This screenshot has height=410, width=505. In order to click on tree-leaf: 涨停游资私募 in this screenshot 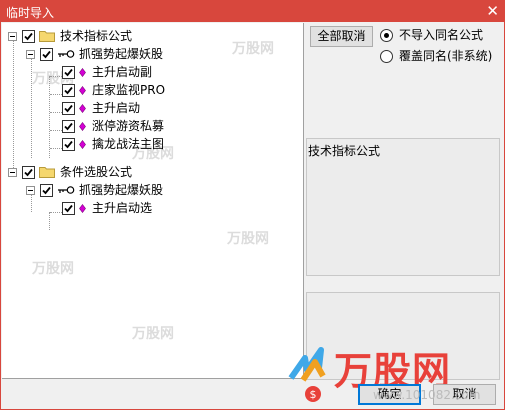, I will do `click(113, 126)`.